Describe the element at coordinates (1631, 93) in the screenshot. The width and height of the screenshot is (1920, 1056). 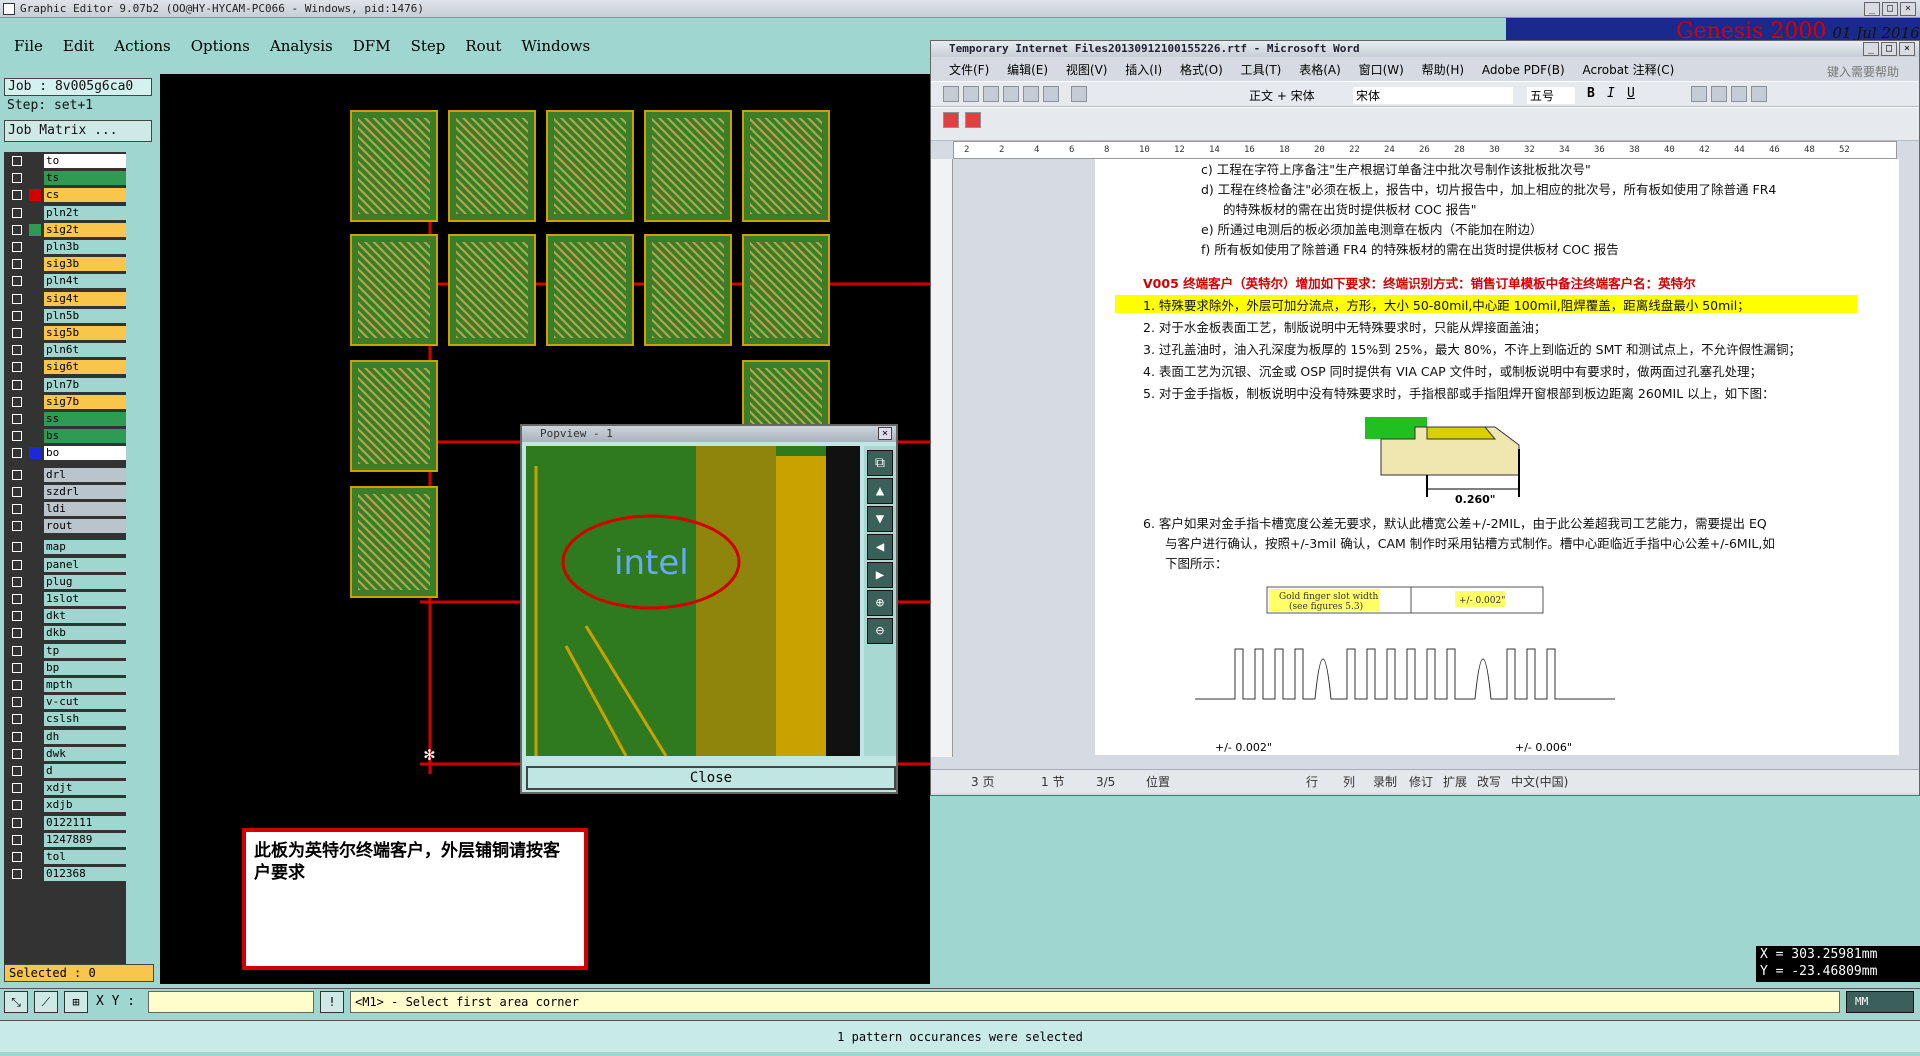
I see `underline-icon: U` at that location.